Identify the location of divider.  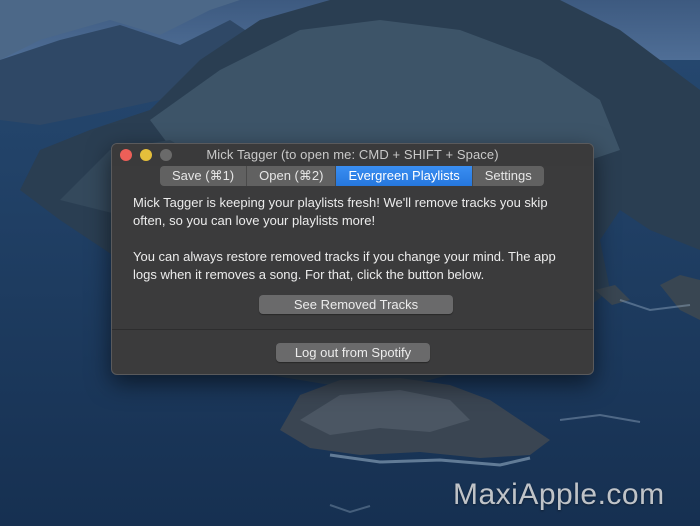
(352, 329).